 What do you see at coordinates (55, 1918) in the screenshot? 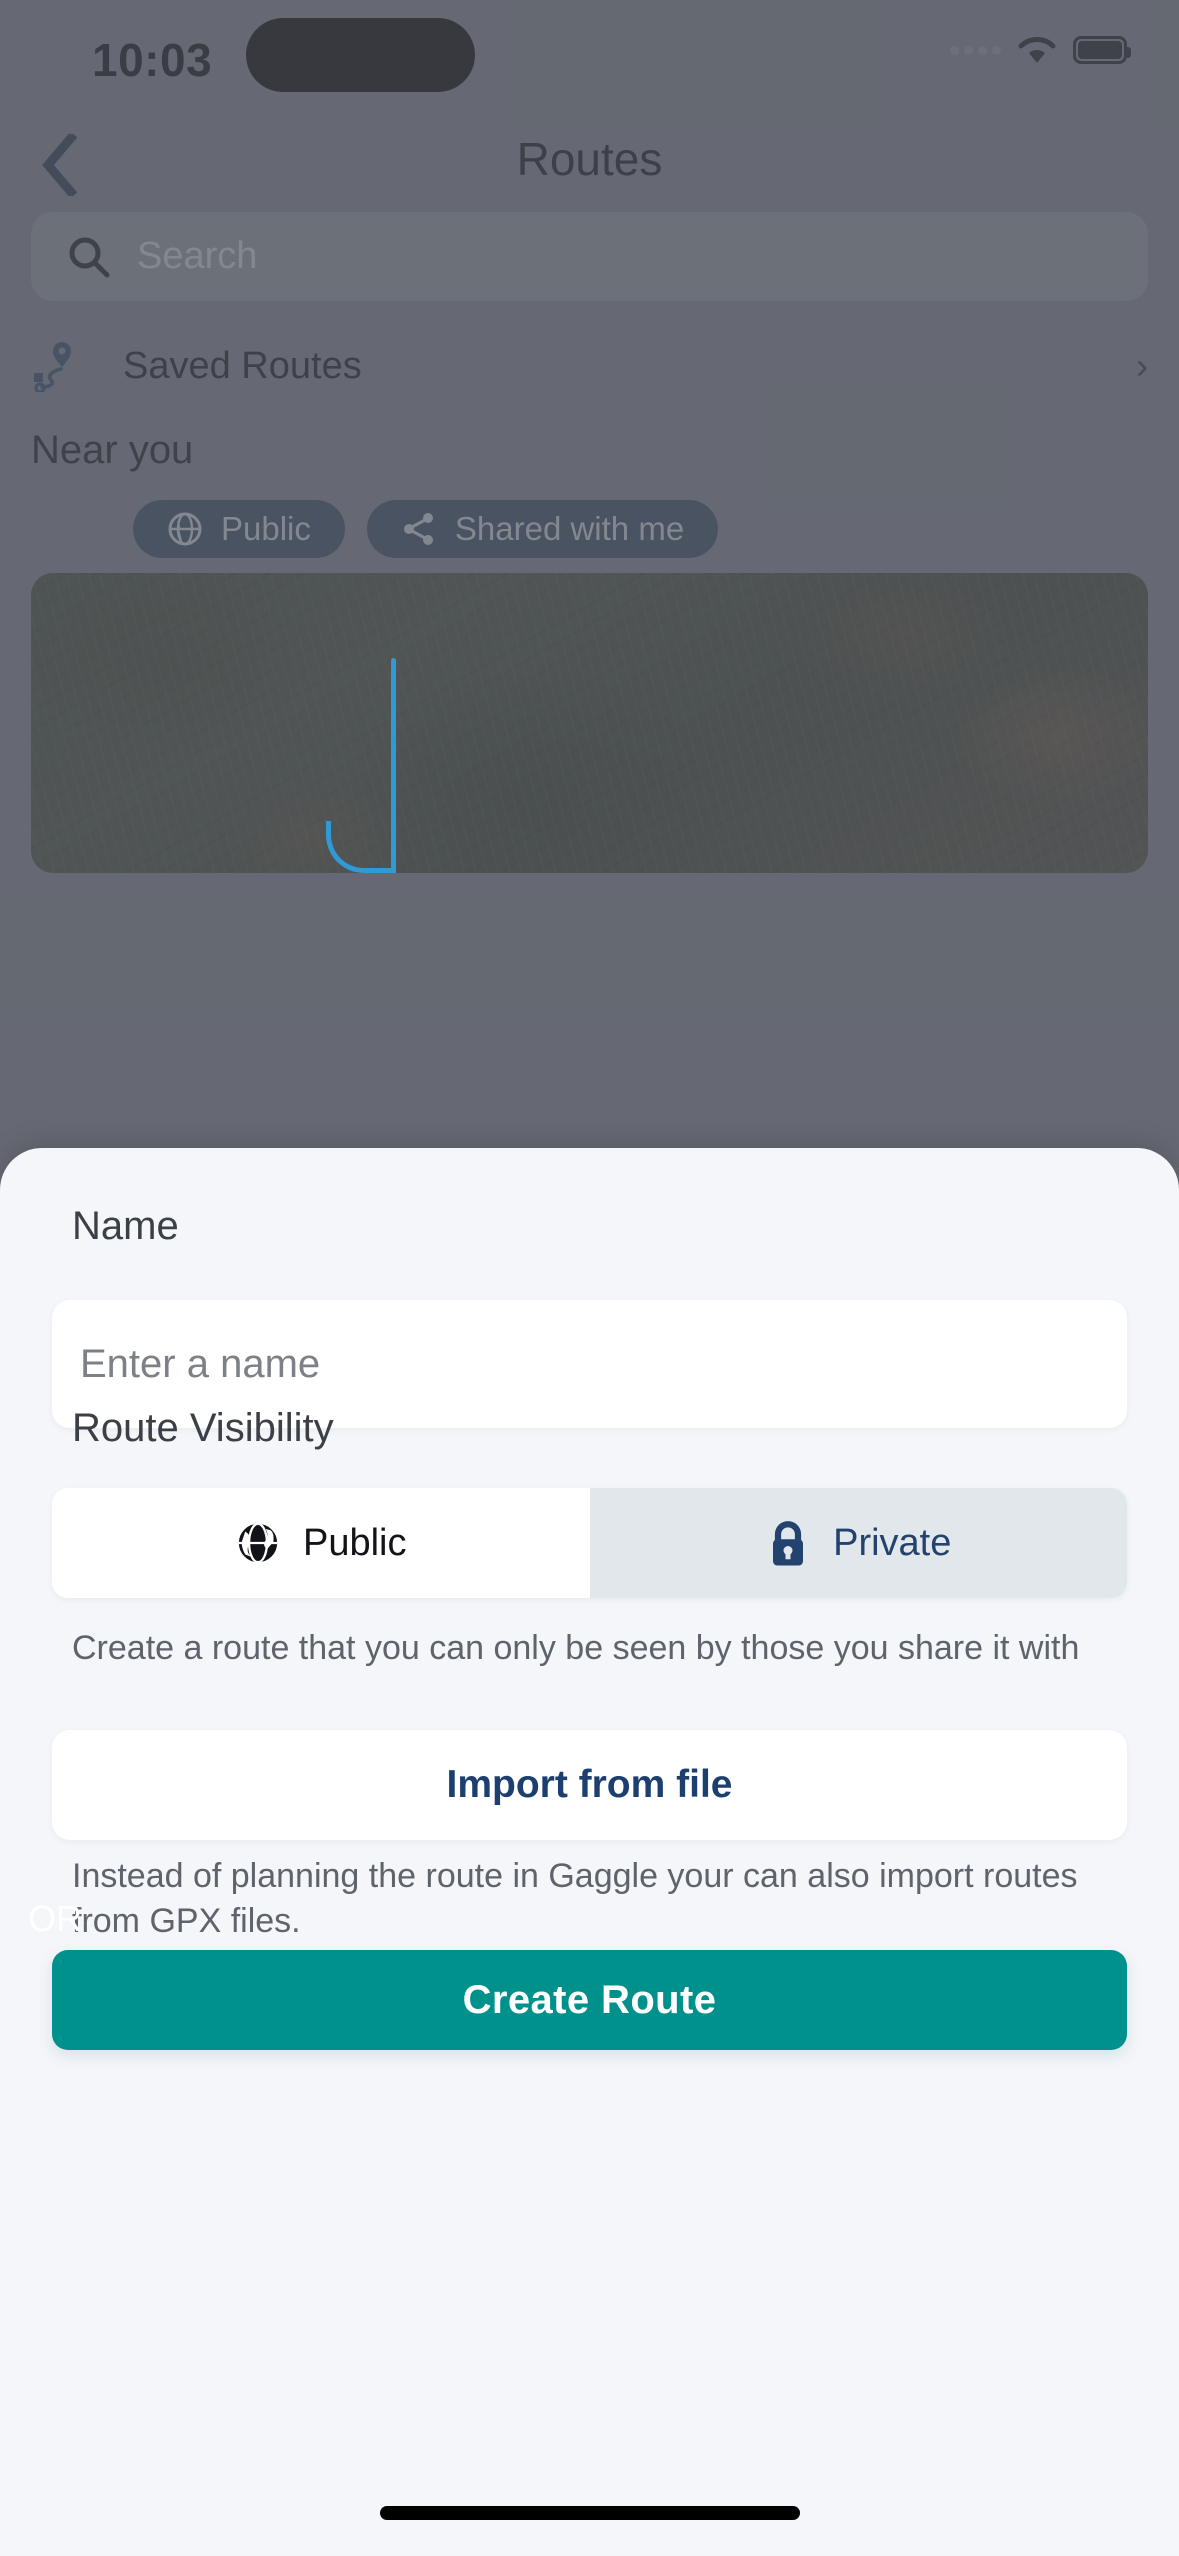
I see `or-separator-label: OR` at bounding box center [55, 1918].